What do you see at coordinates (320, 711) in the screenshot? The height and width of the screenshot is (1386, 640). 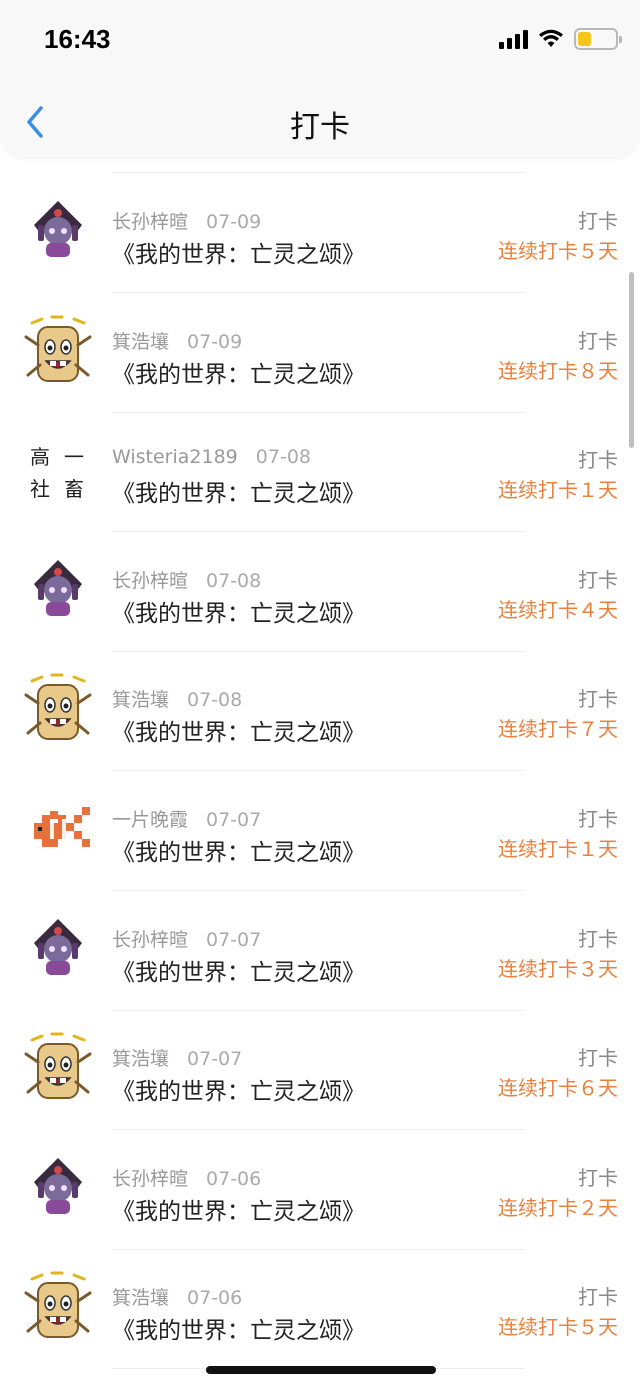 I see `checkin-row: 箕浩壤 07-08 《我的世界：亡灵之颂》 打卡 连续打卡７天` at bounding box center [320, 711].